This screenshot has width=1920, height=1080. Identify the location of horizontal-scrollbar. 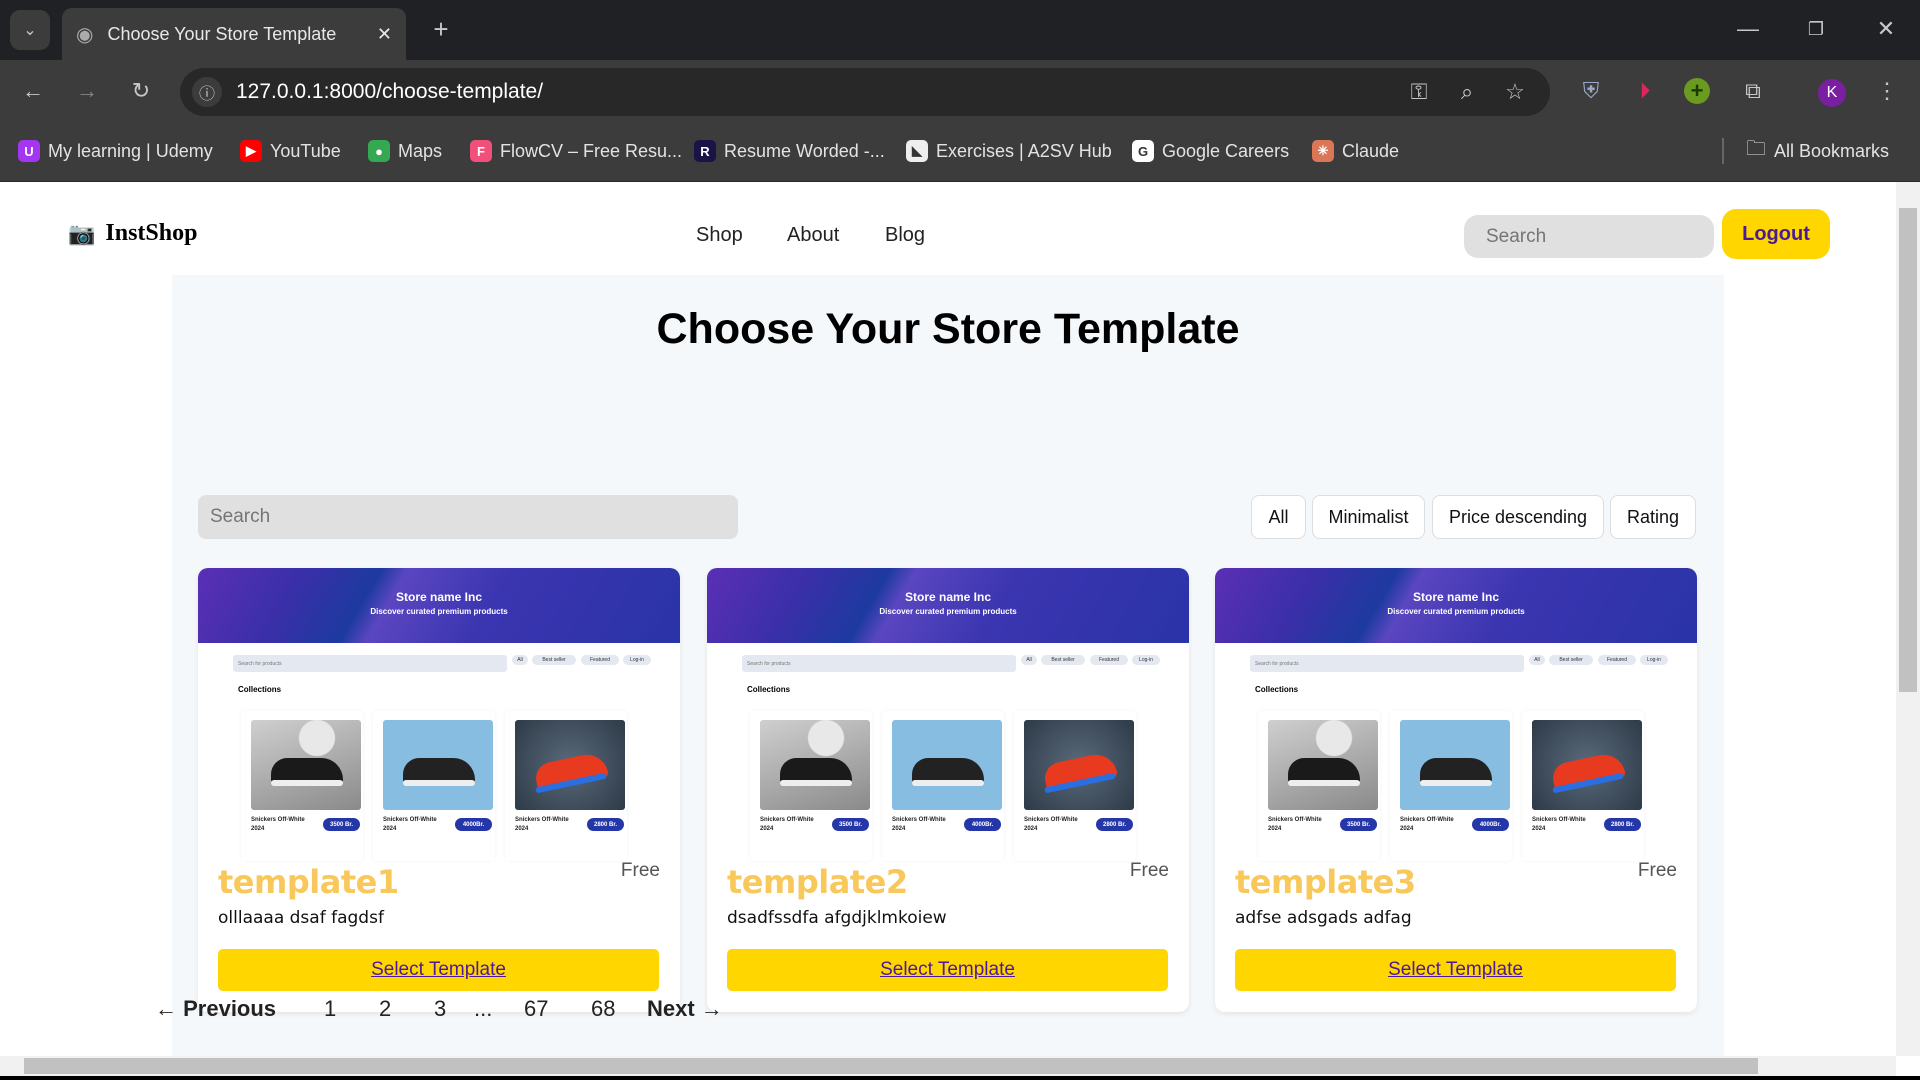
(948, 1066).